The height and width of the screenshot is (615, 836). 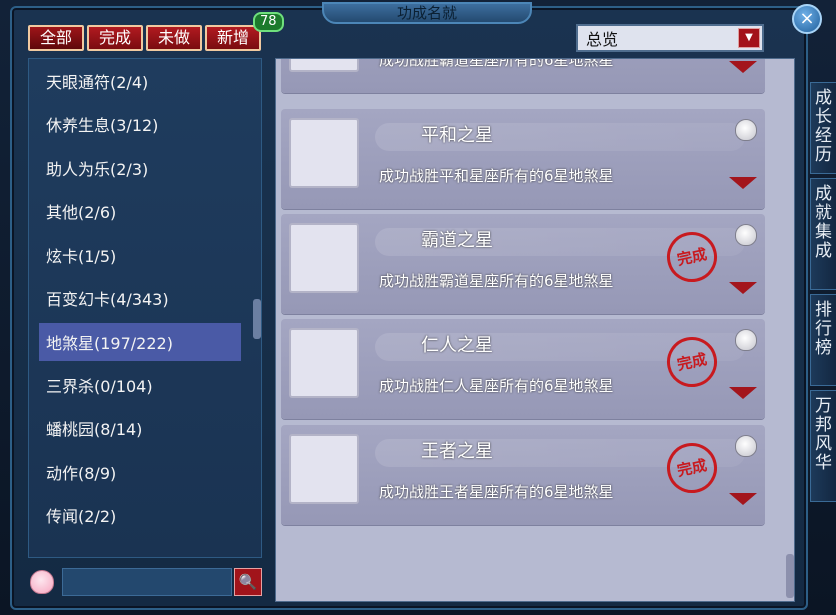 I want to click on sidebar-item: 动作(8/9), so click(x=145, y=472).